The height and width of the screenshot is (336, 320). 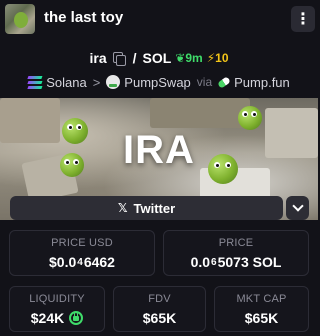 I want to click on more-vertical-icon: ⋮, so click(x=303, y=19).